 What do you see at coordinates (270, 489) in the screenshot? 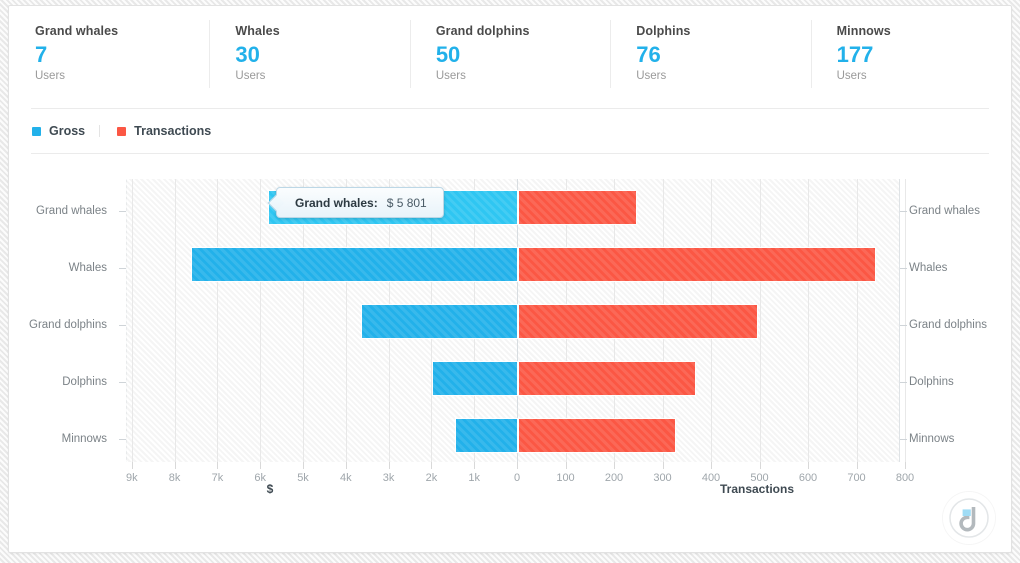
I see `left-axis-title: $` at bounding box center [270, 489].